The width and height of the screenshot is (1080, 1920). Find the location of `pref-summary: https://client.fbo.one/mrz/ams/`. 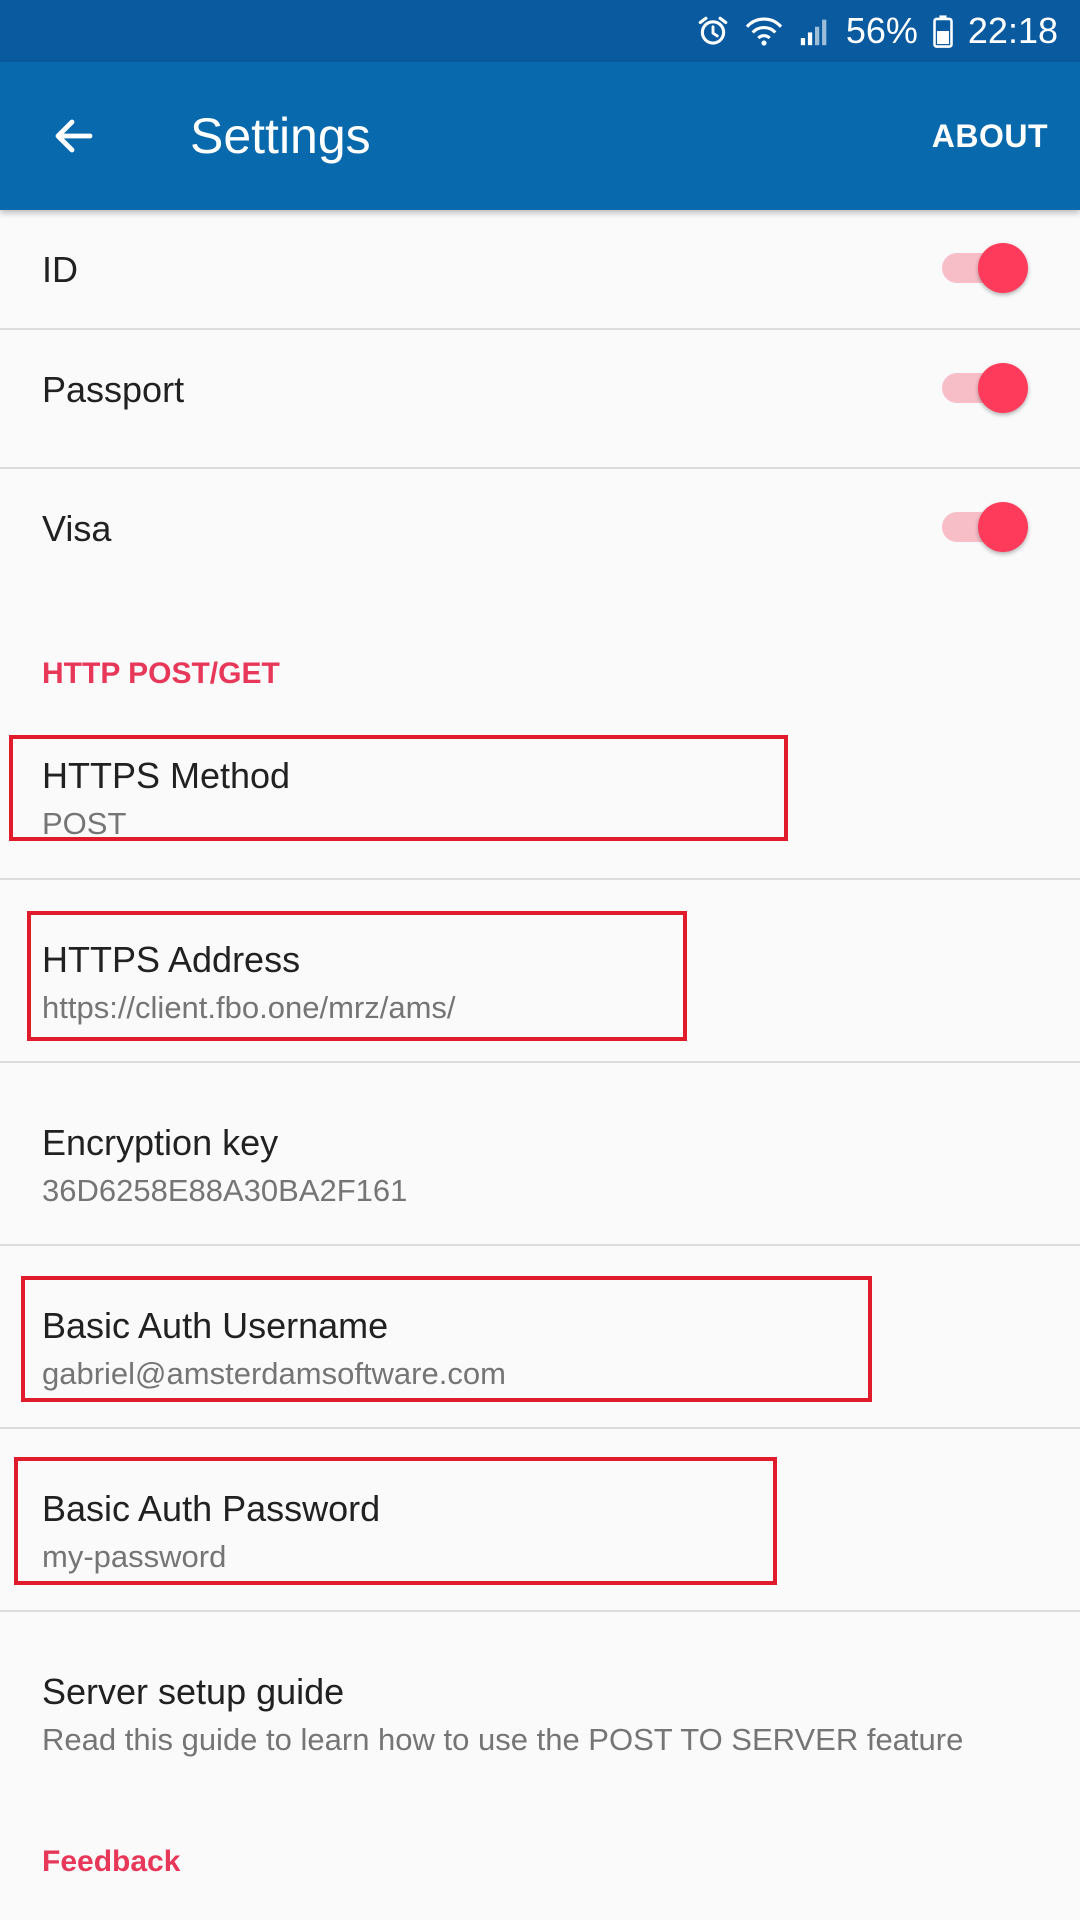

pref-summary: https://client.fbo.one/mrz/ams/ is located at coordinates (249, 1007).